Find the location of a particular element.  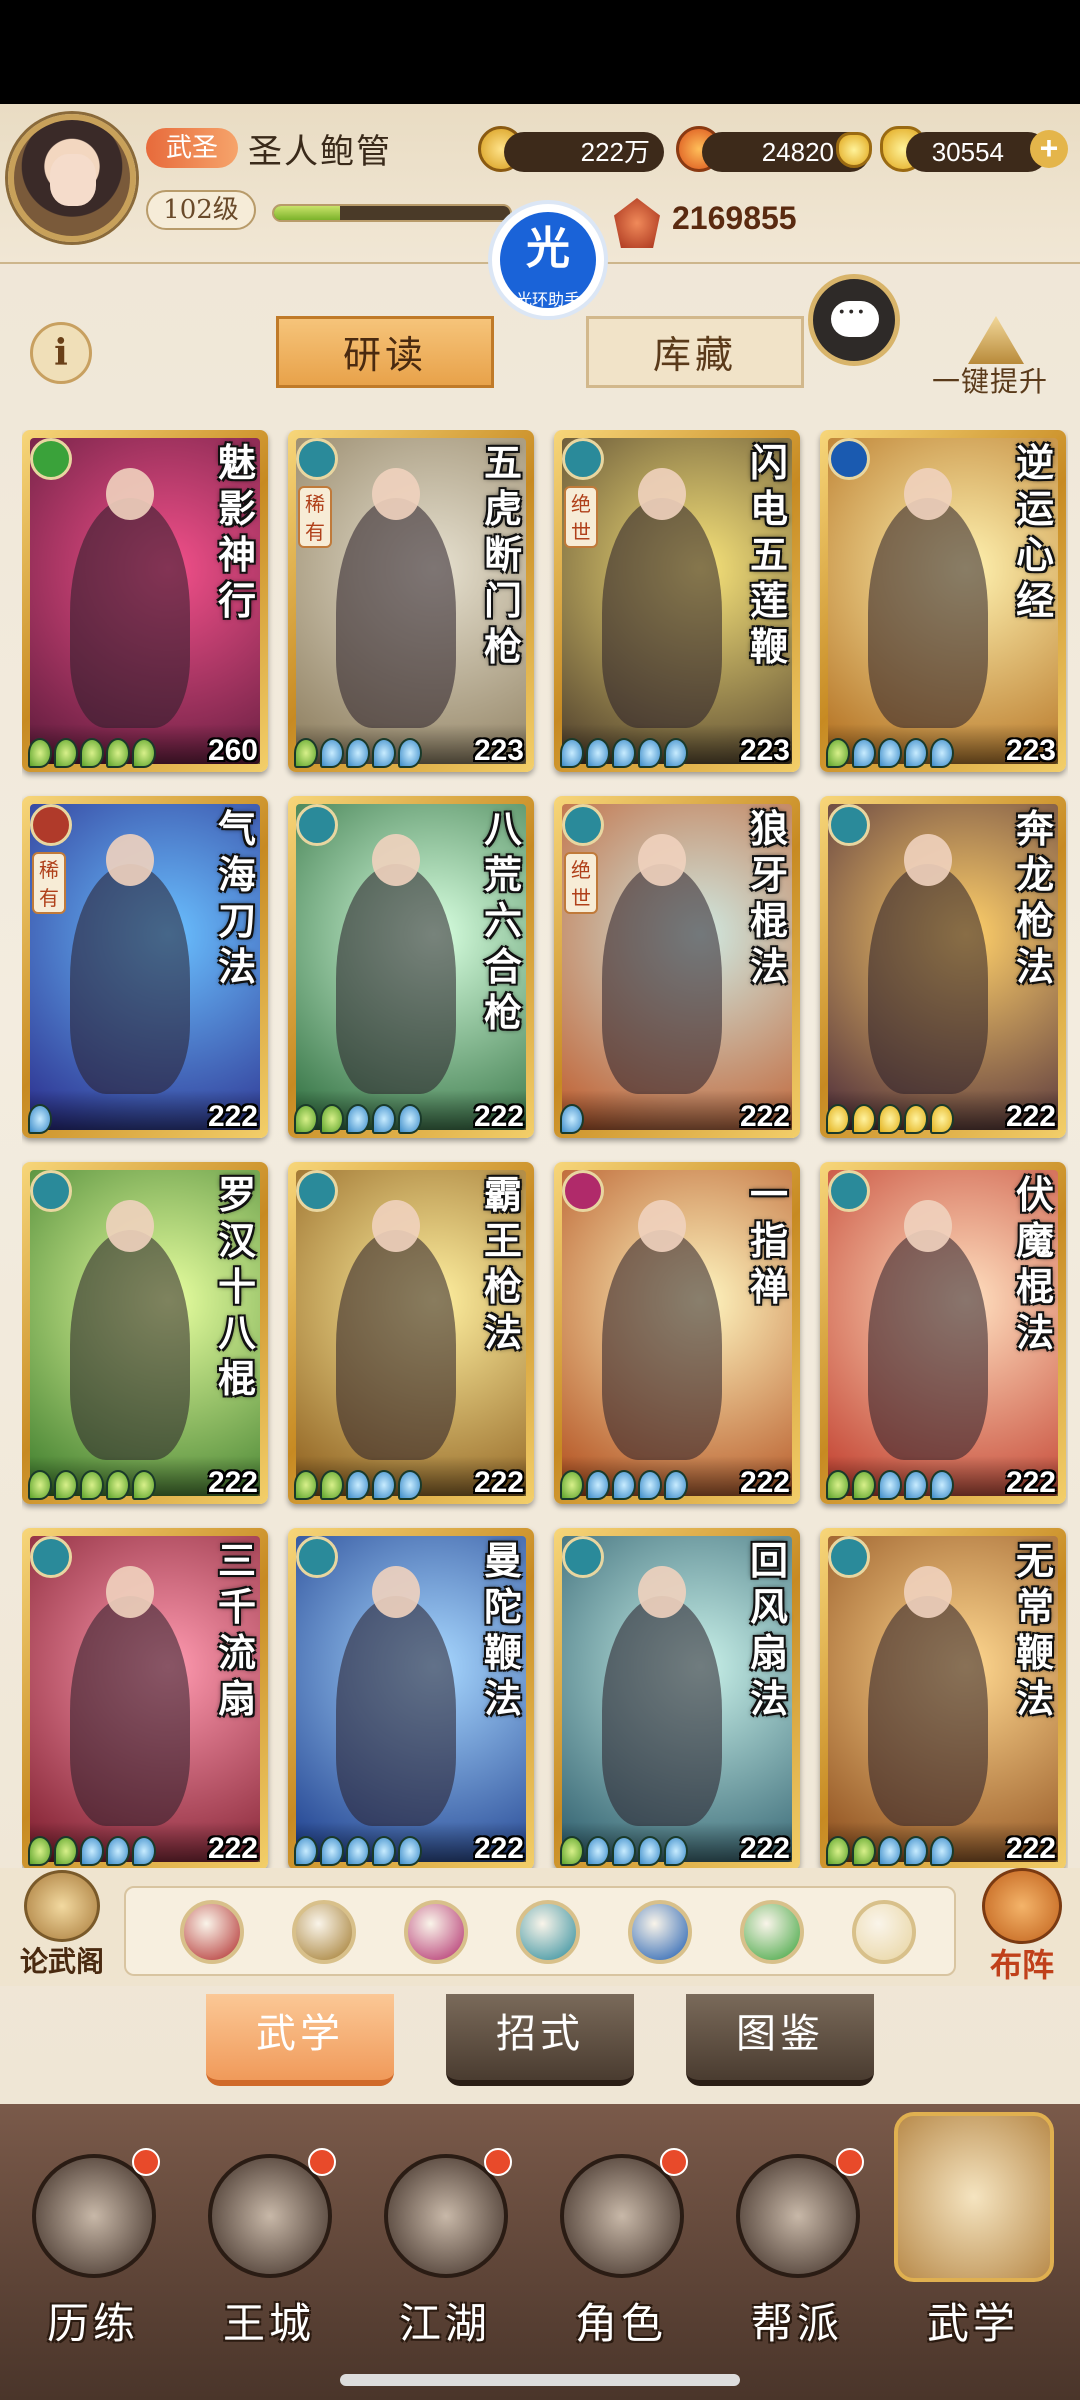

saber-filter-icon is located at coordinates (212, 1932).